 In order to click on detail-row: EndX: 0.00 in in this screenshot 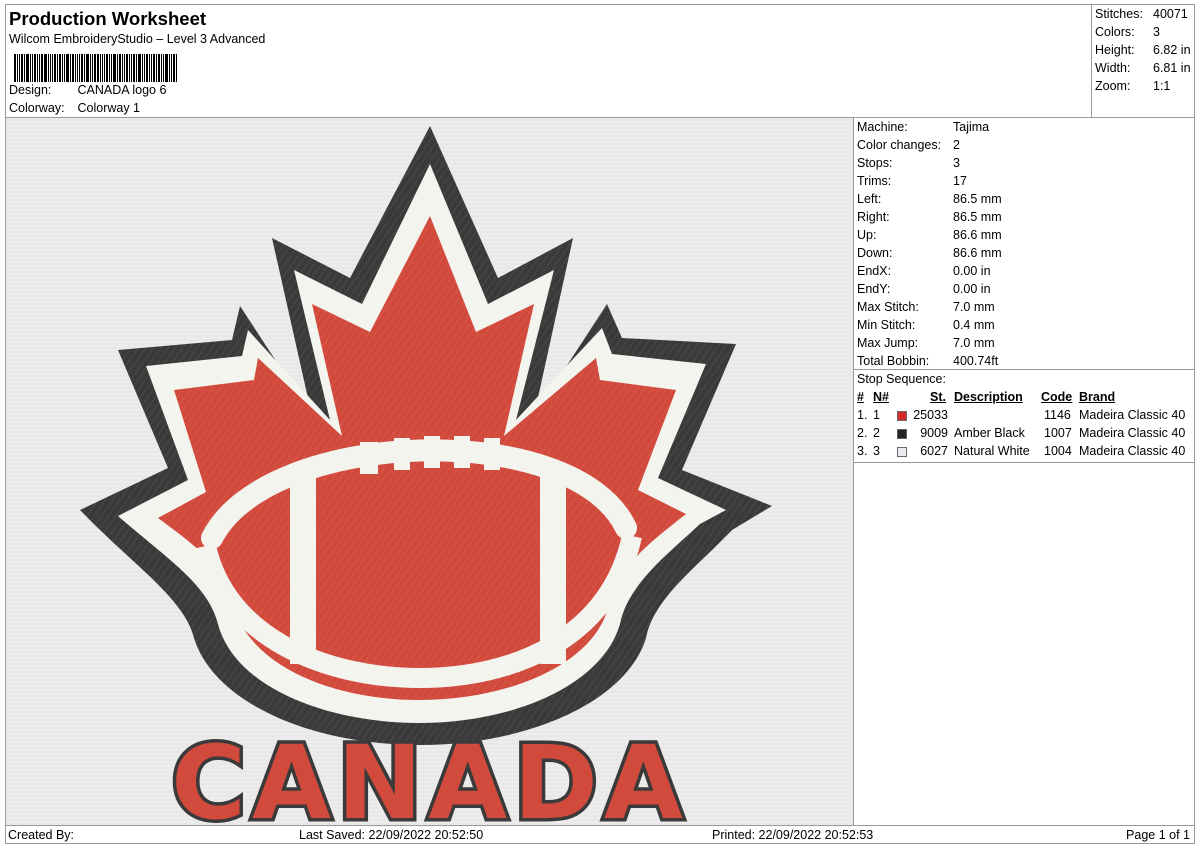, I will do `click(924, 271)`.